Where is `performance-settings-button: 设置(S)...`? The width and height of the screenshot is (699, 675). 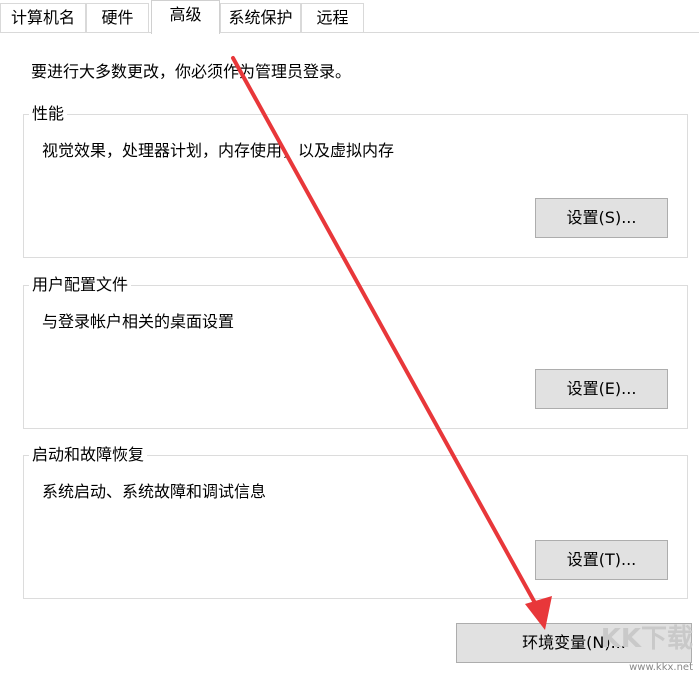 performance-settings-button: 设置(S)... is located at coordinates (601, 218).